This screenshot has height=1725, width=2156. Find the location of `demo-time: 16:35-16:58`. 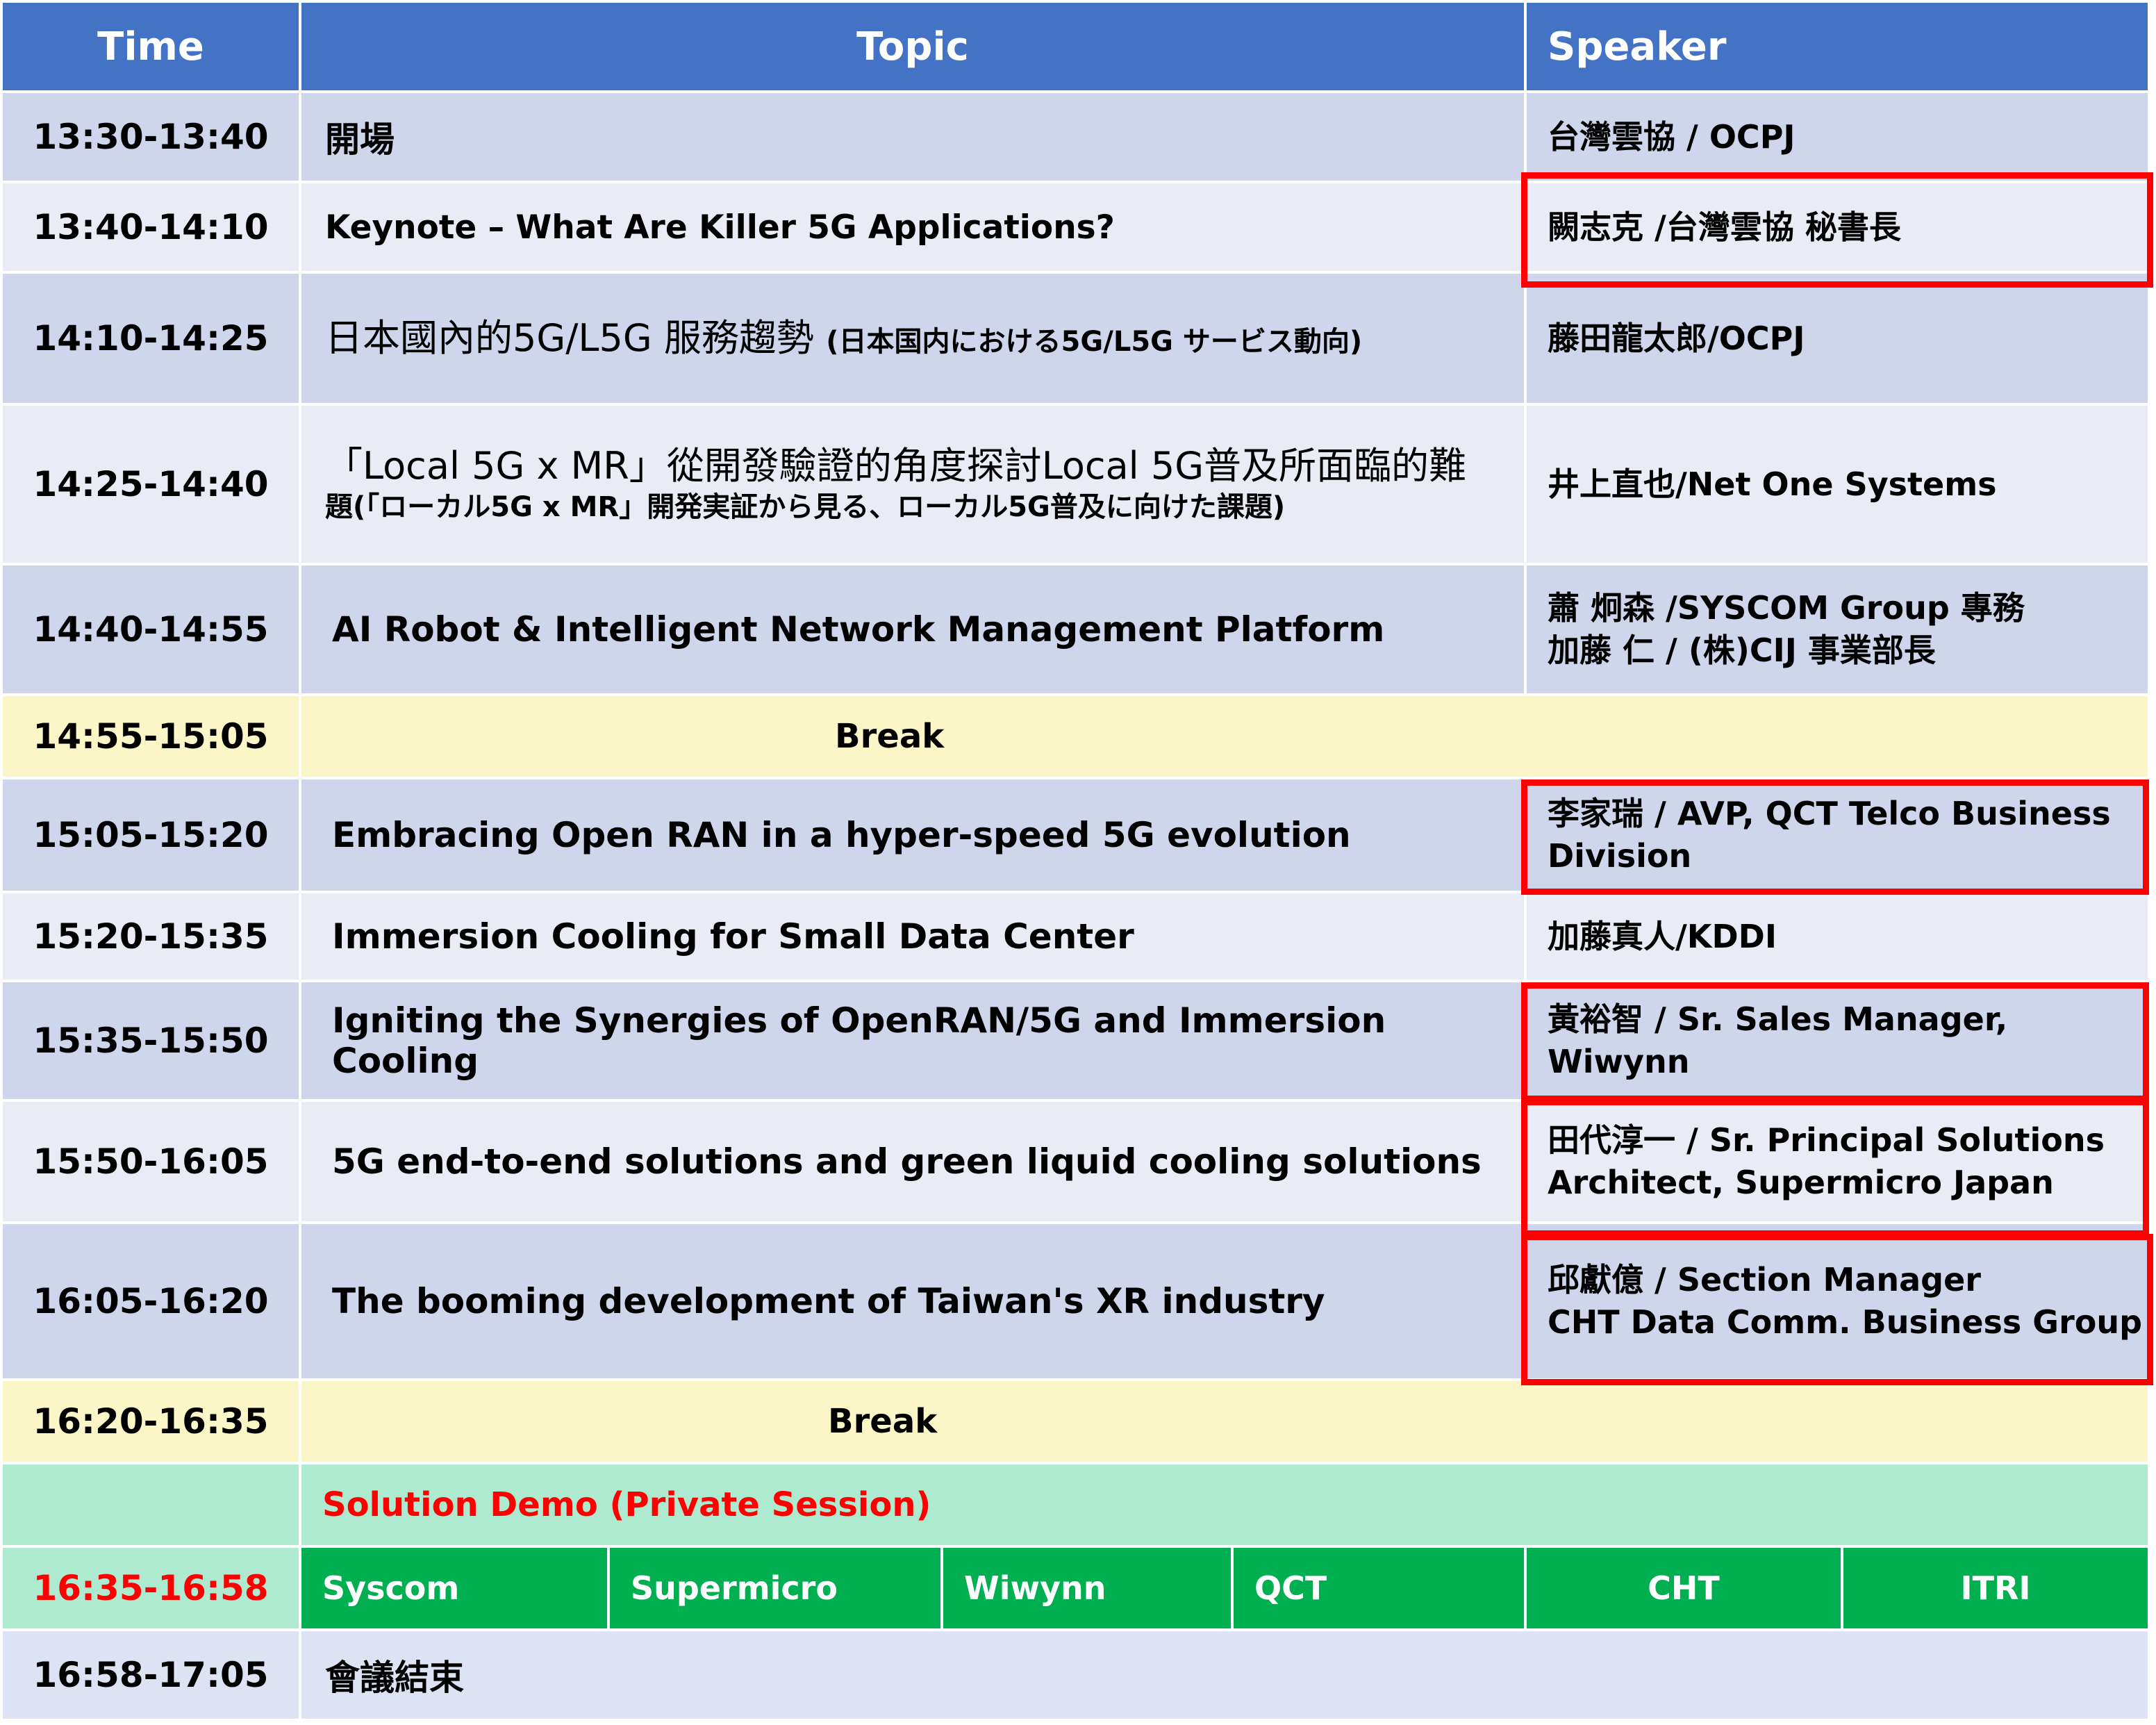

demo-time: 16:35-16:58 is located at coordinates (151, 1588).